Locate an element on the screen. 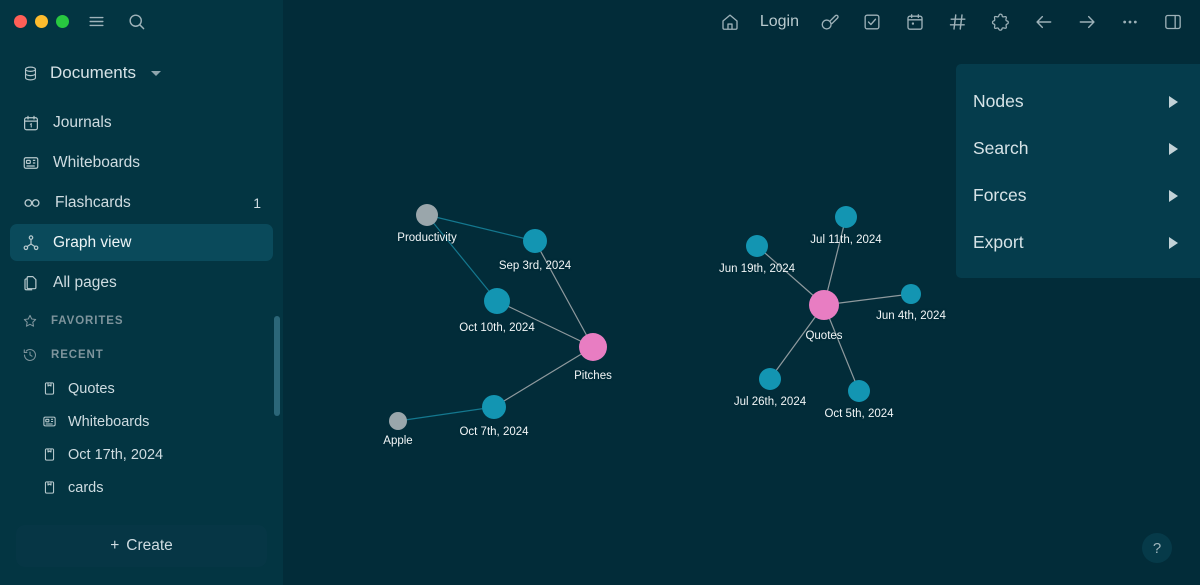 Image resolution: width=1200 pixels, height=585 pixels. graph-node-label: Jul 11th, 2024 is located at coordinates (846, 240).